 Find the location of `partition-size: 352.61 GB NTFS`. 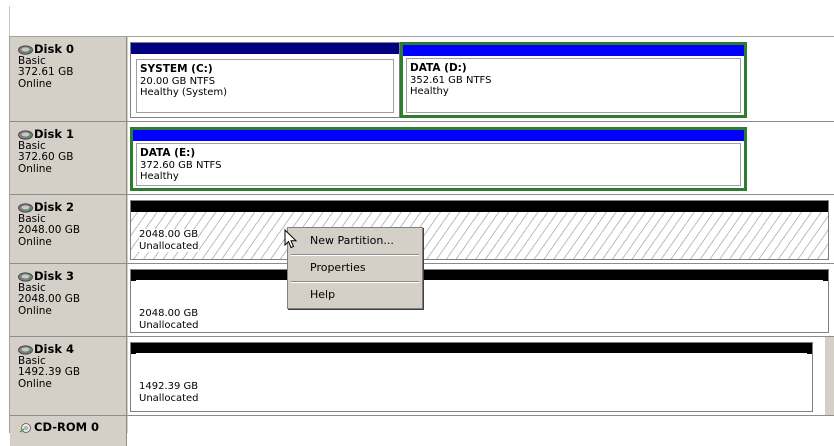

partition-size: 352.61 GB NTFS is located at coordinates (451, 80).